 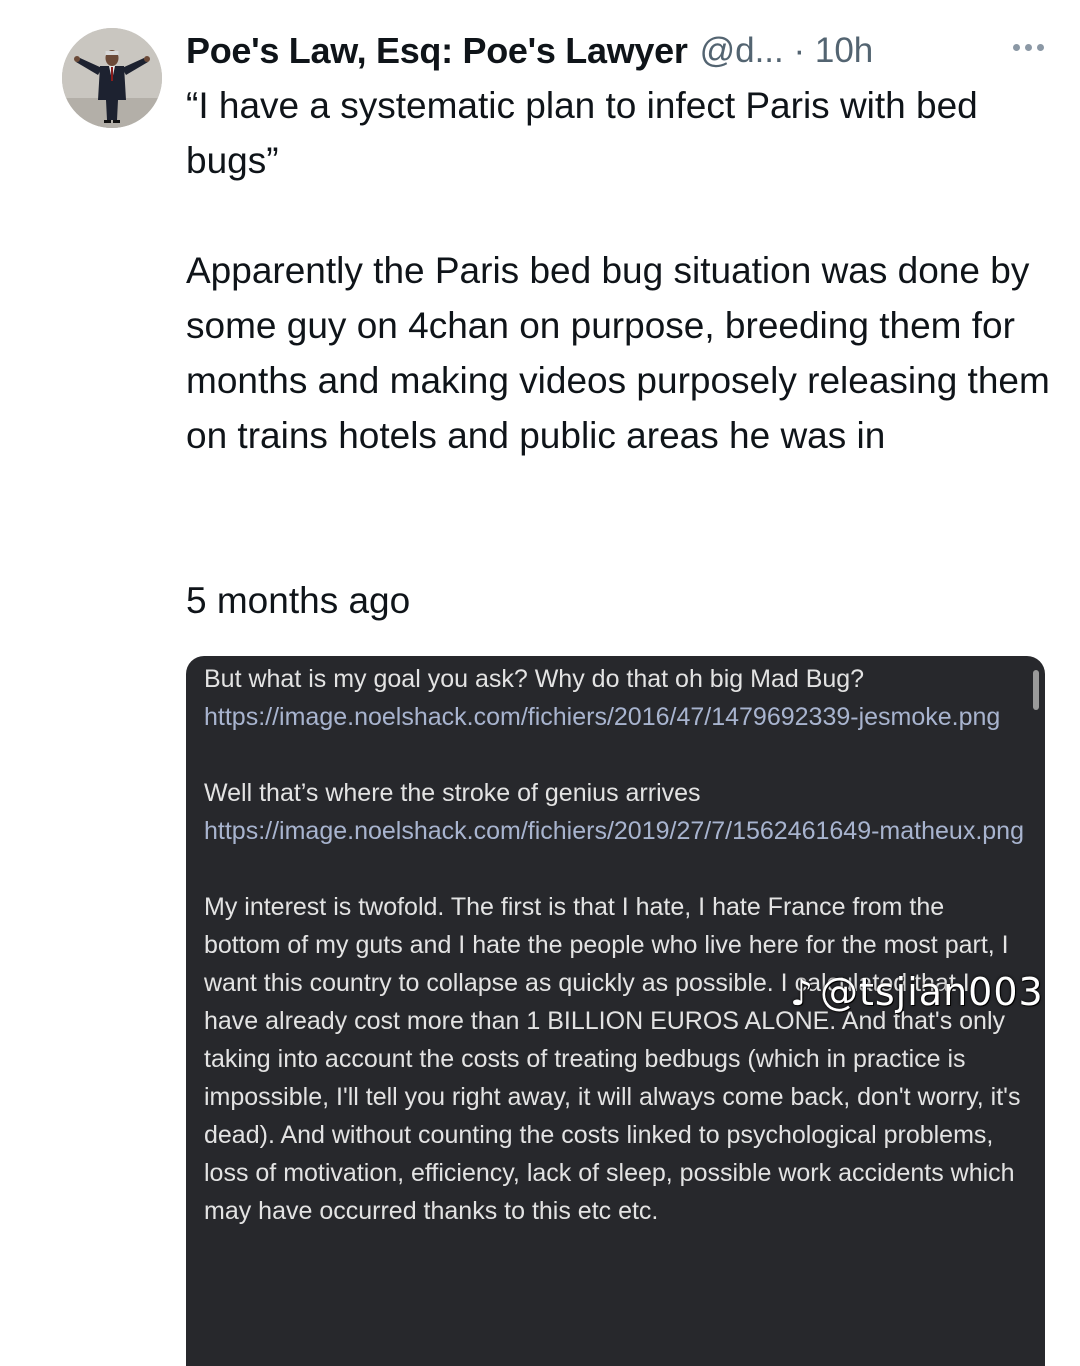 I want to click on display-name: Poe's Law, Esq: Poe's Lawyer, so click(x=437, y=51).